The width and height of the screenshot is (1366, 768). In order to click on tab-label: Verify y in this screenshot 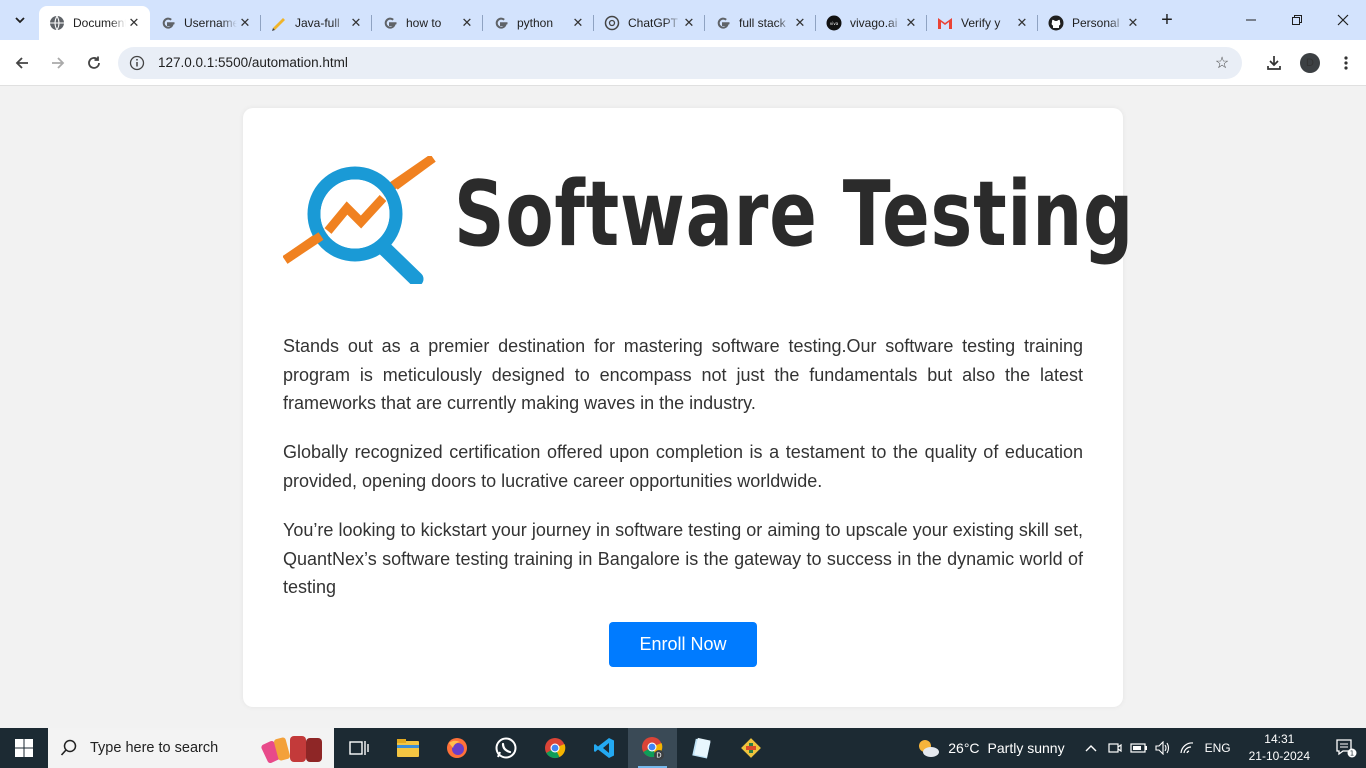, I will do `click(981, 23)`.